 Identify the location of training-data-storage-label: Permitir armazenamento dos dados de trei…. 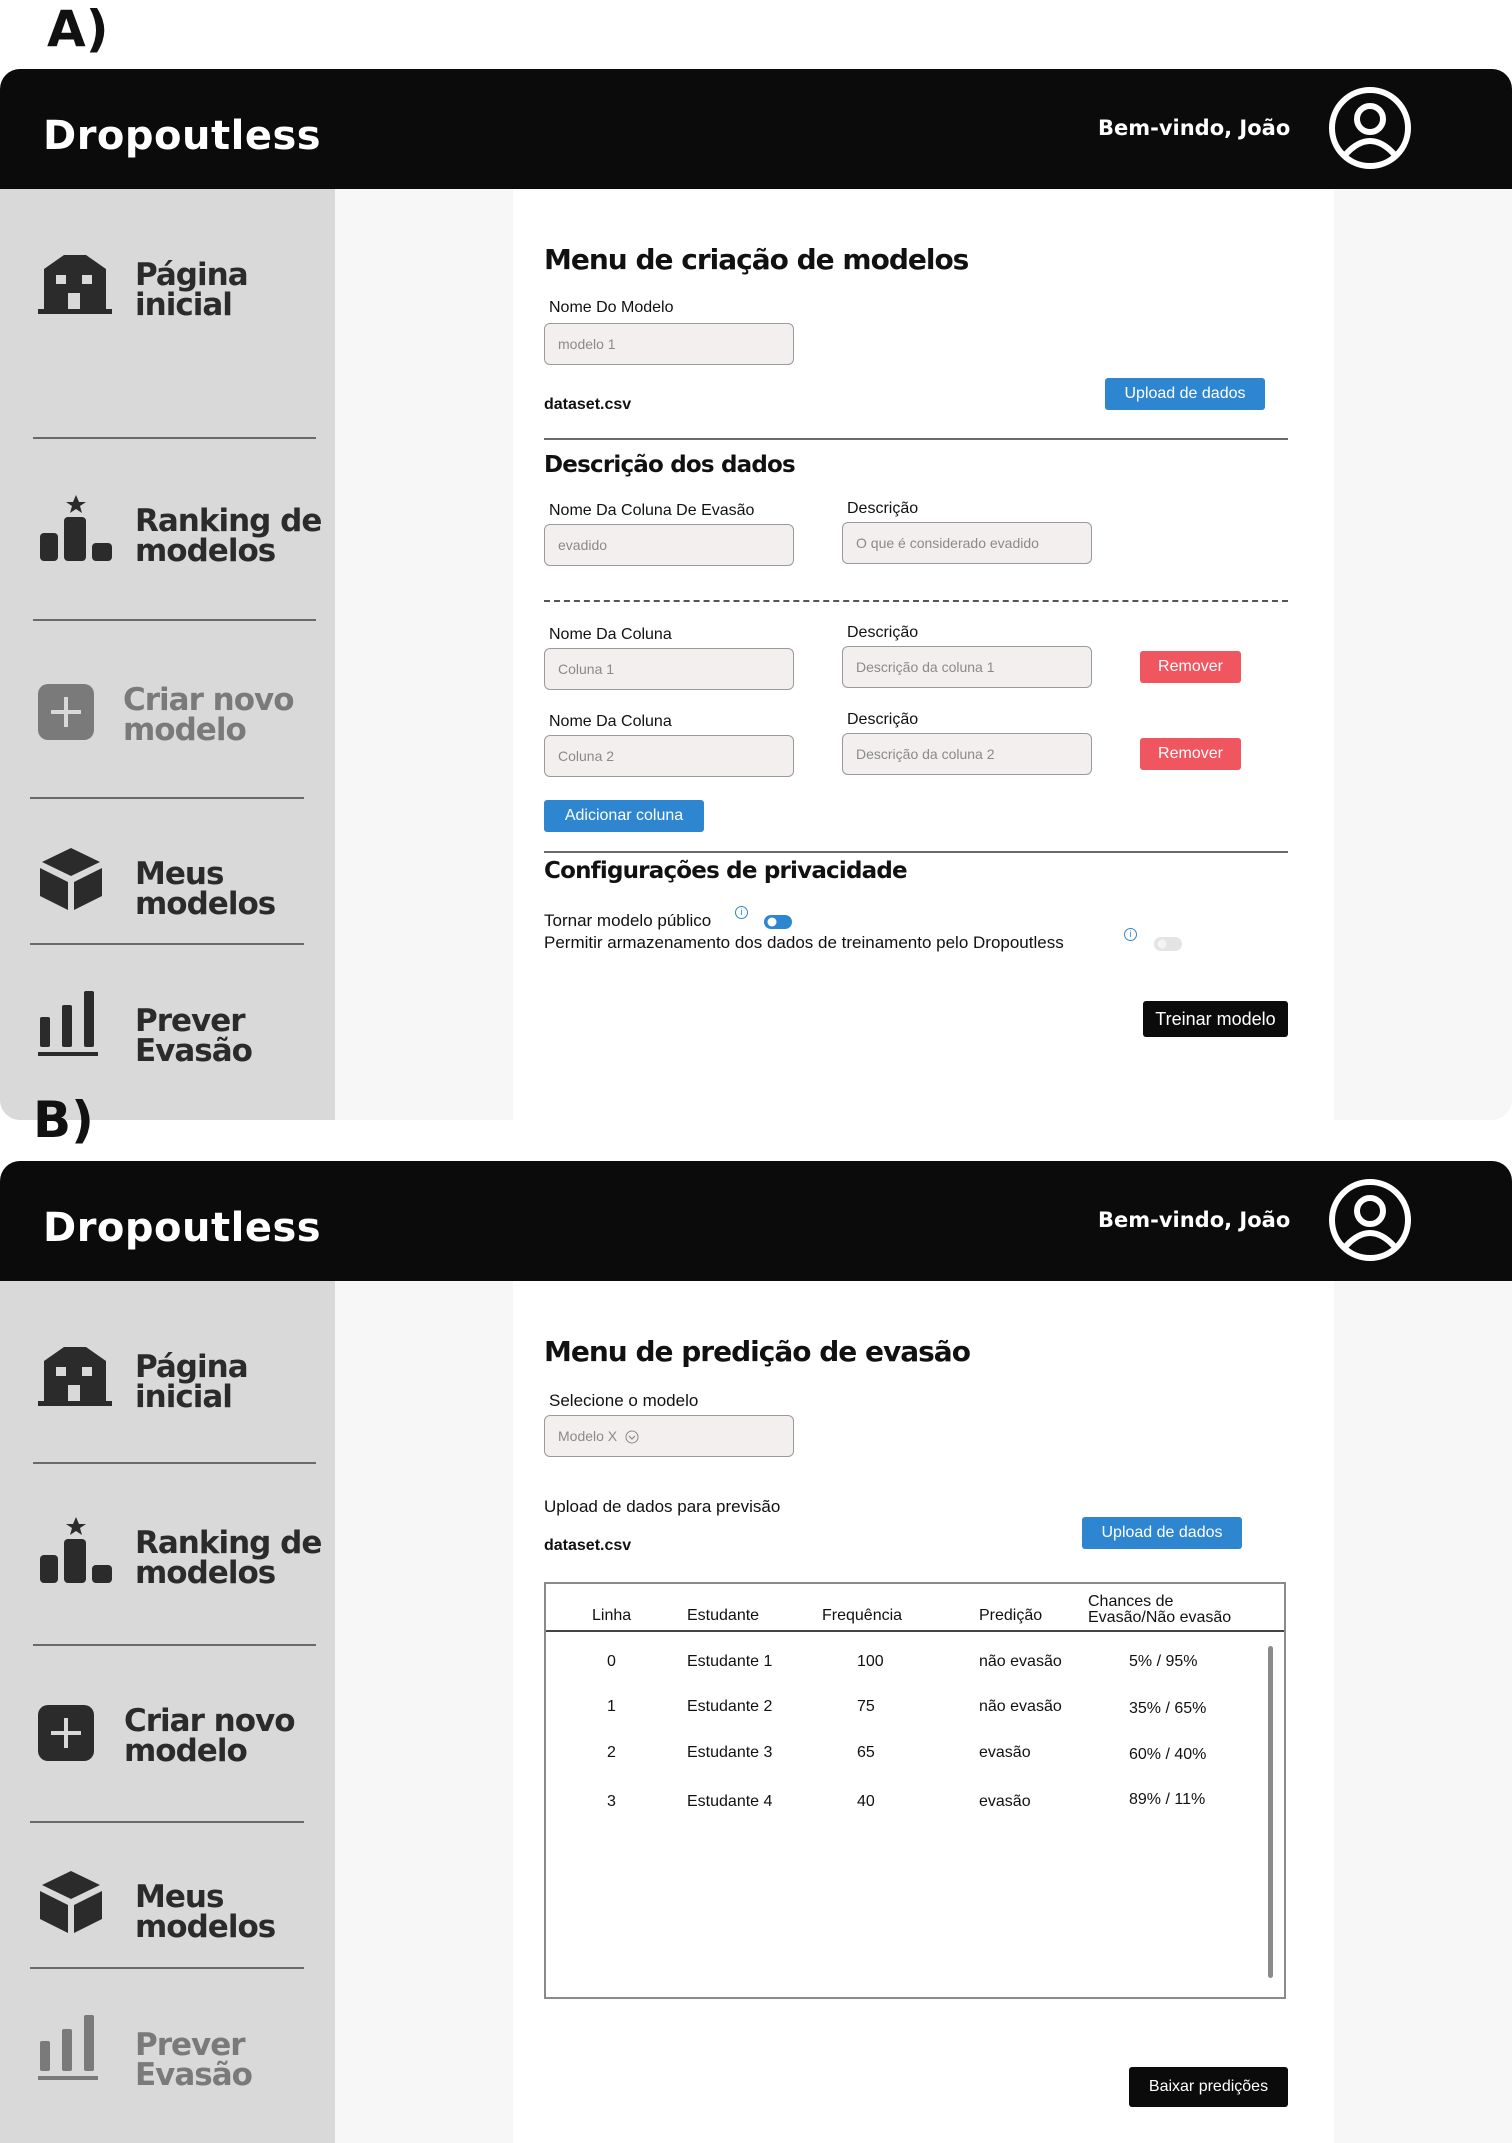
(804, 942).